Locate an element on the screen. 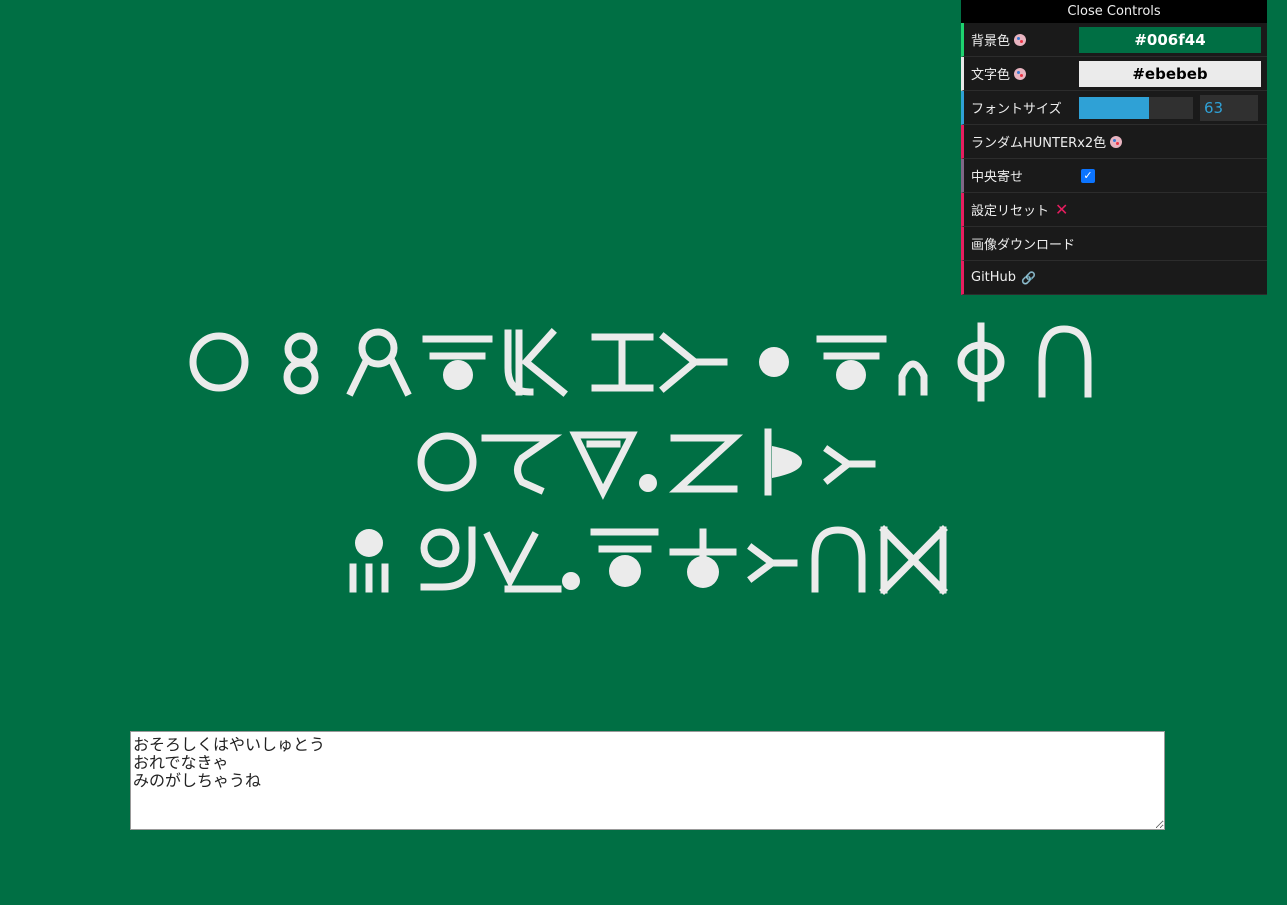 Image resolution: width=1287 pixels, height=905 pixels. script-text-input is located at coordinates (647, 780).